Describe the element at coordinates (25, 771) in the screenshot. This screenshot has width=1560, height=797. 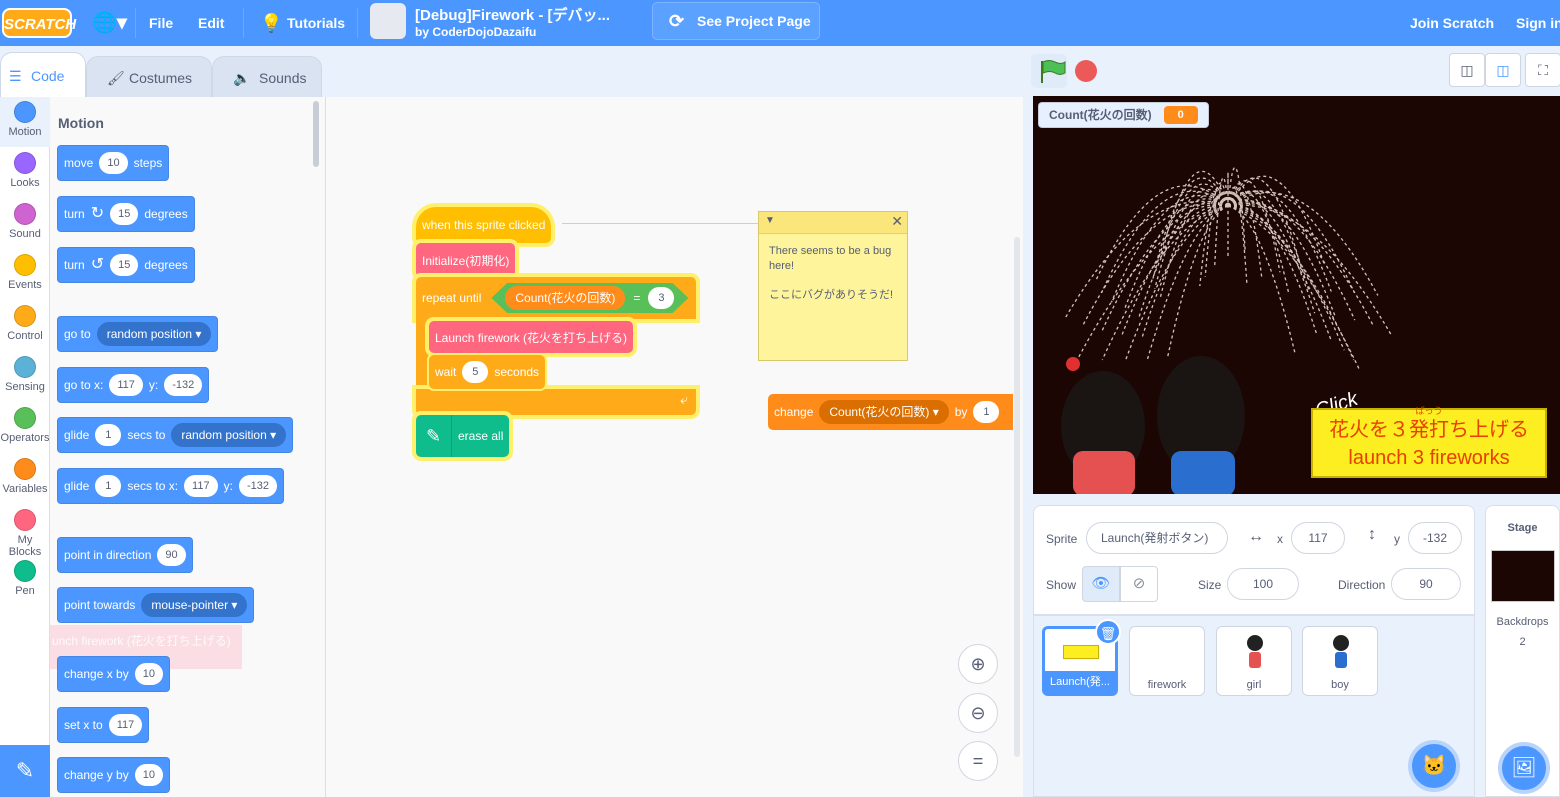
I see `add-extension-button: ✎` at that location.